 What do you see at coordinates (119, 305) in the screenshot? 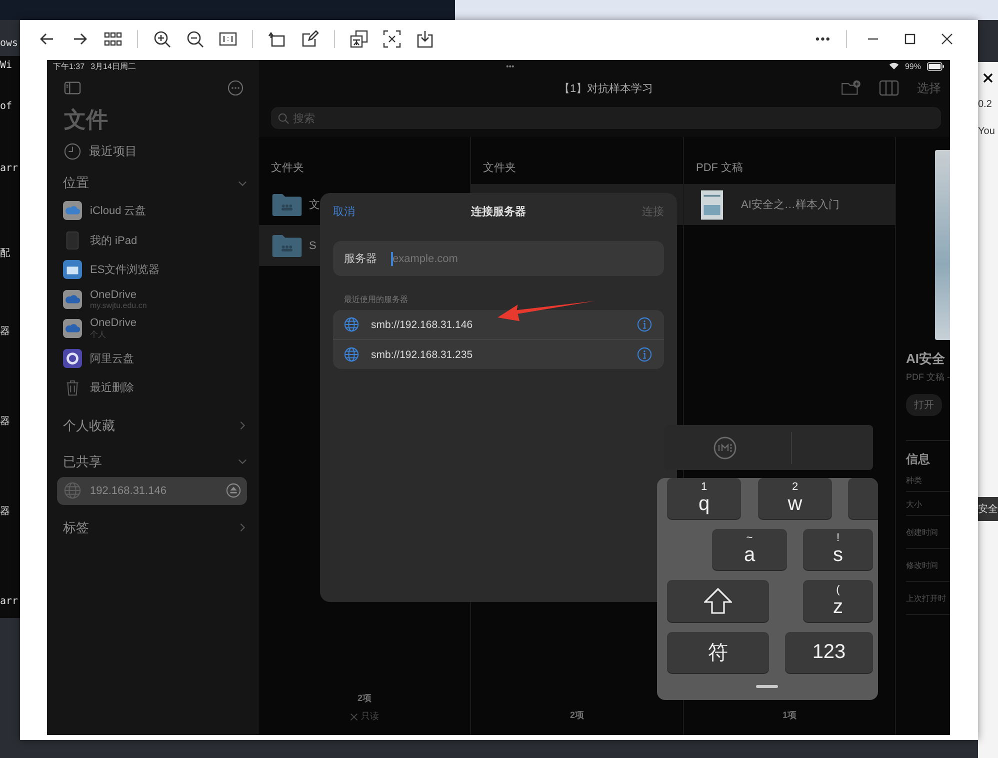
I see `item-sublabel: my.swjtu.edu.cn` at bounding box center [119, 305].